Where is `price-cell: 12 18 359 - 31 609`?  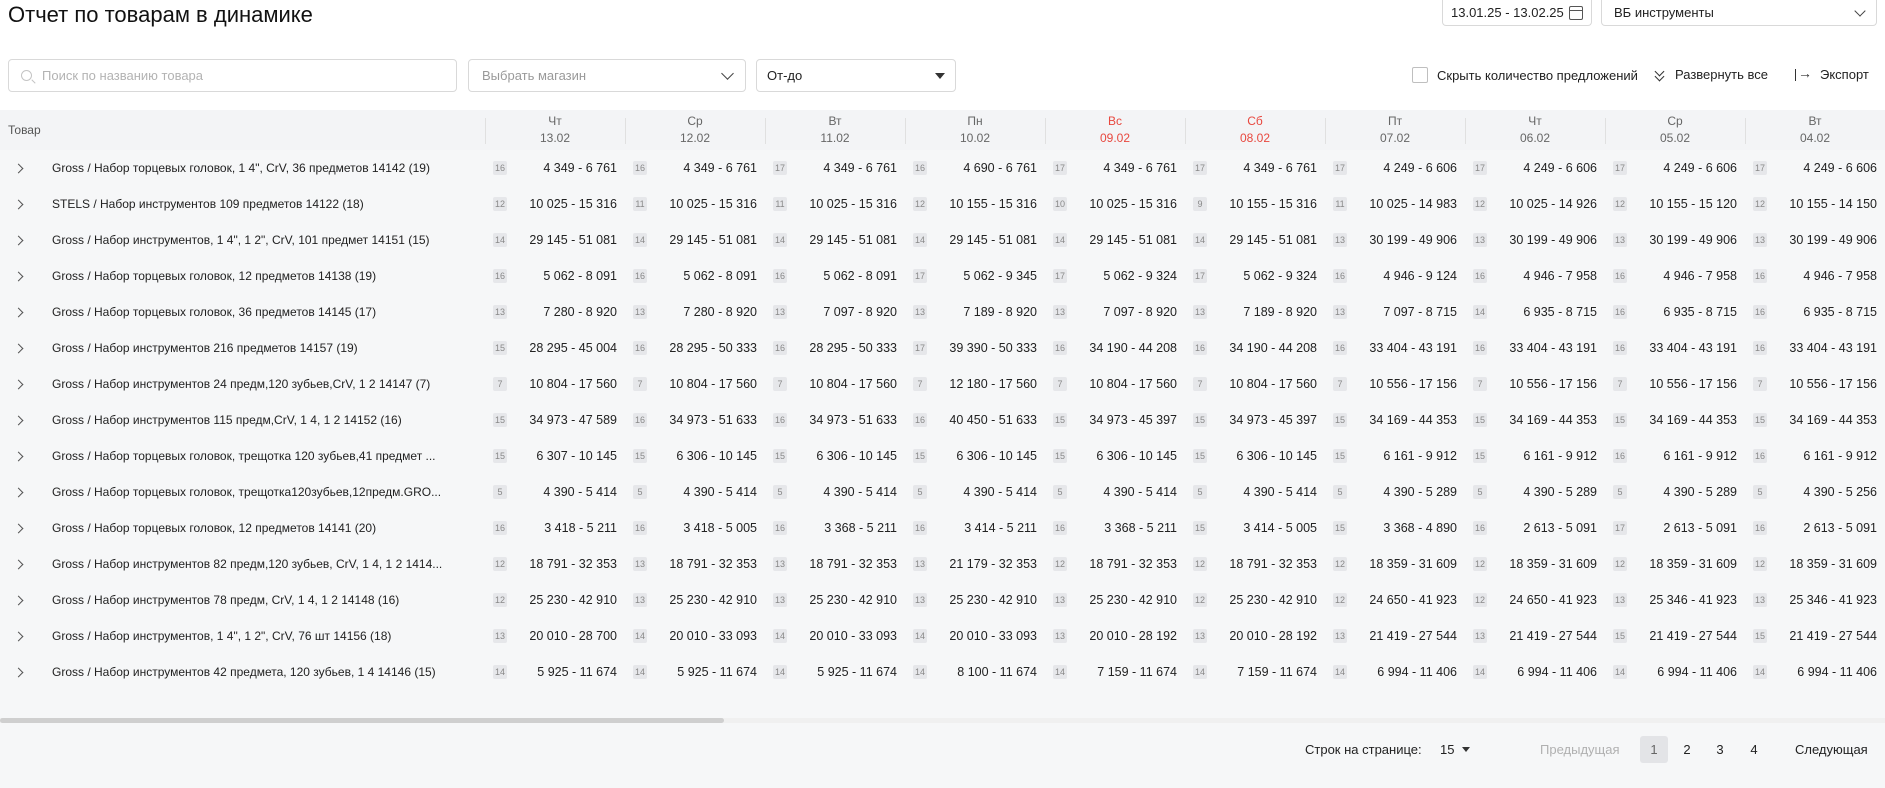 price-cell: 12 18 359 - 31 609 is located at coordinates (1535, 564).